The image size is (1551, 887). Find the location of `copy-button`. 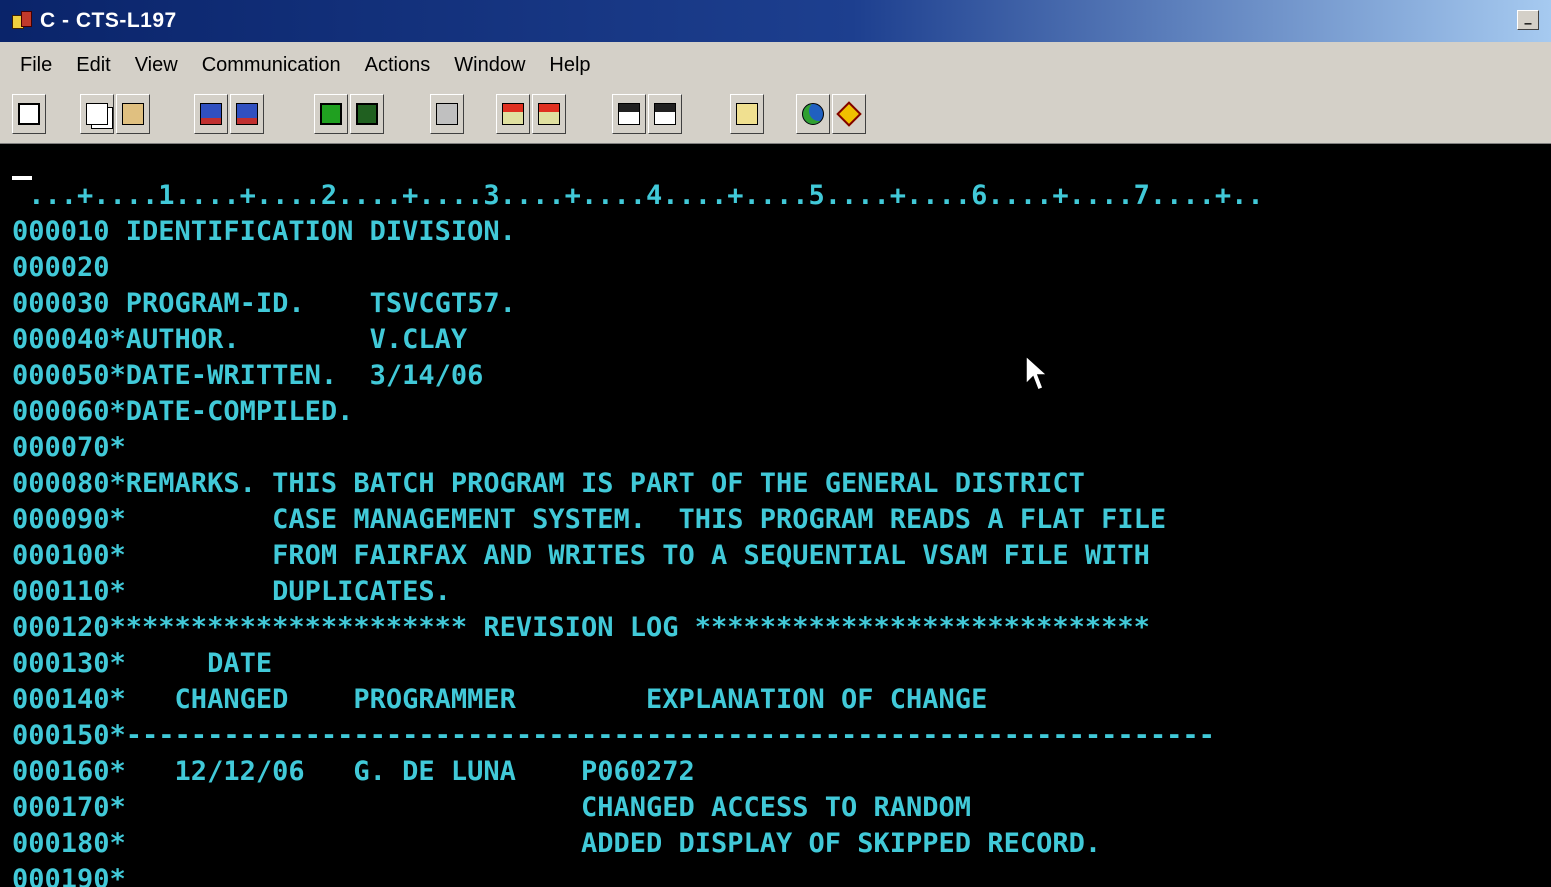

copy-button is located at coordinates (97, 114).